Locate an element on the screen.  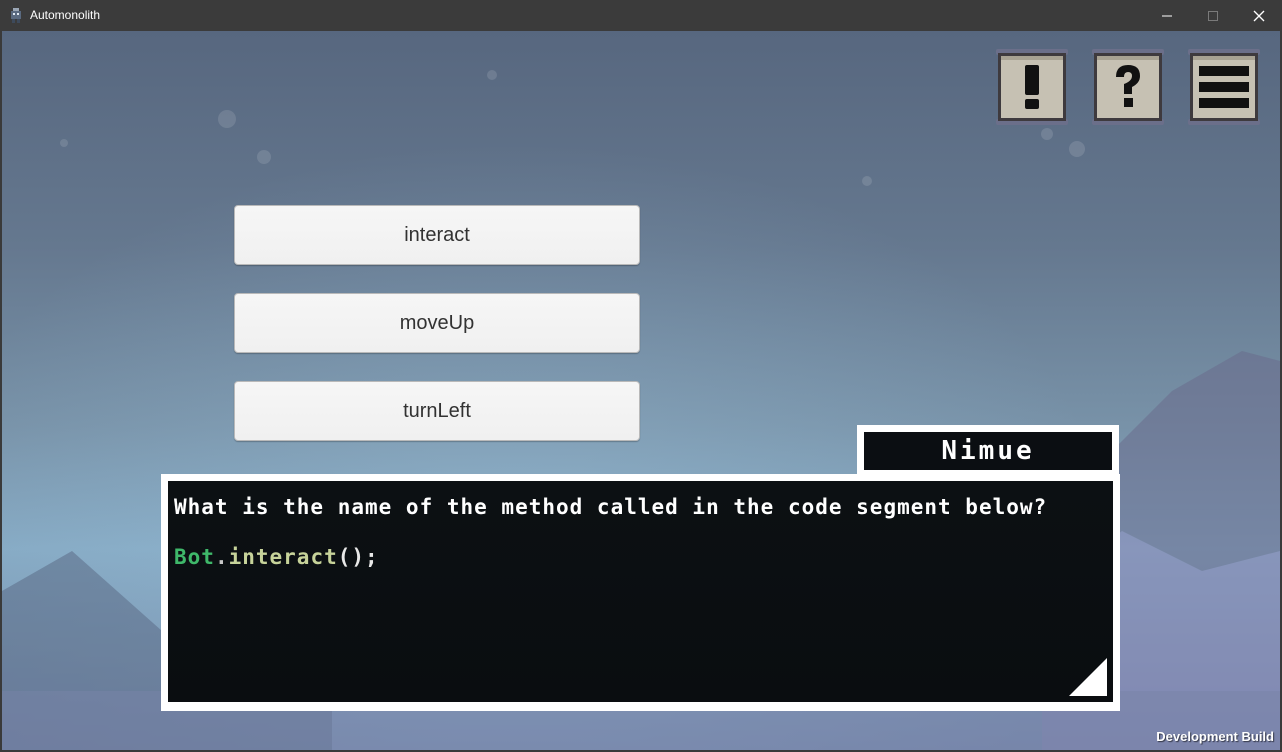
question-icon is located at coordinates (1128, 87).